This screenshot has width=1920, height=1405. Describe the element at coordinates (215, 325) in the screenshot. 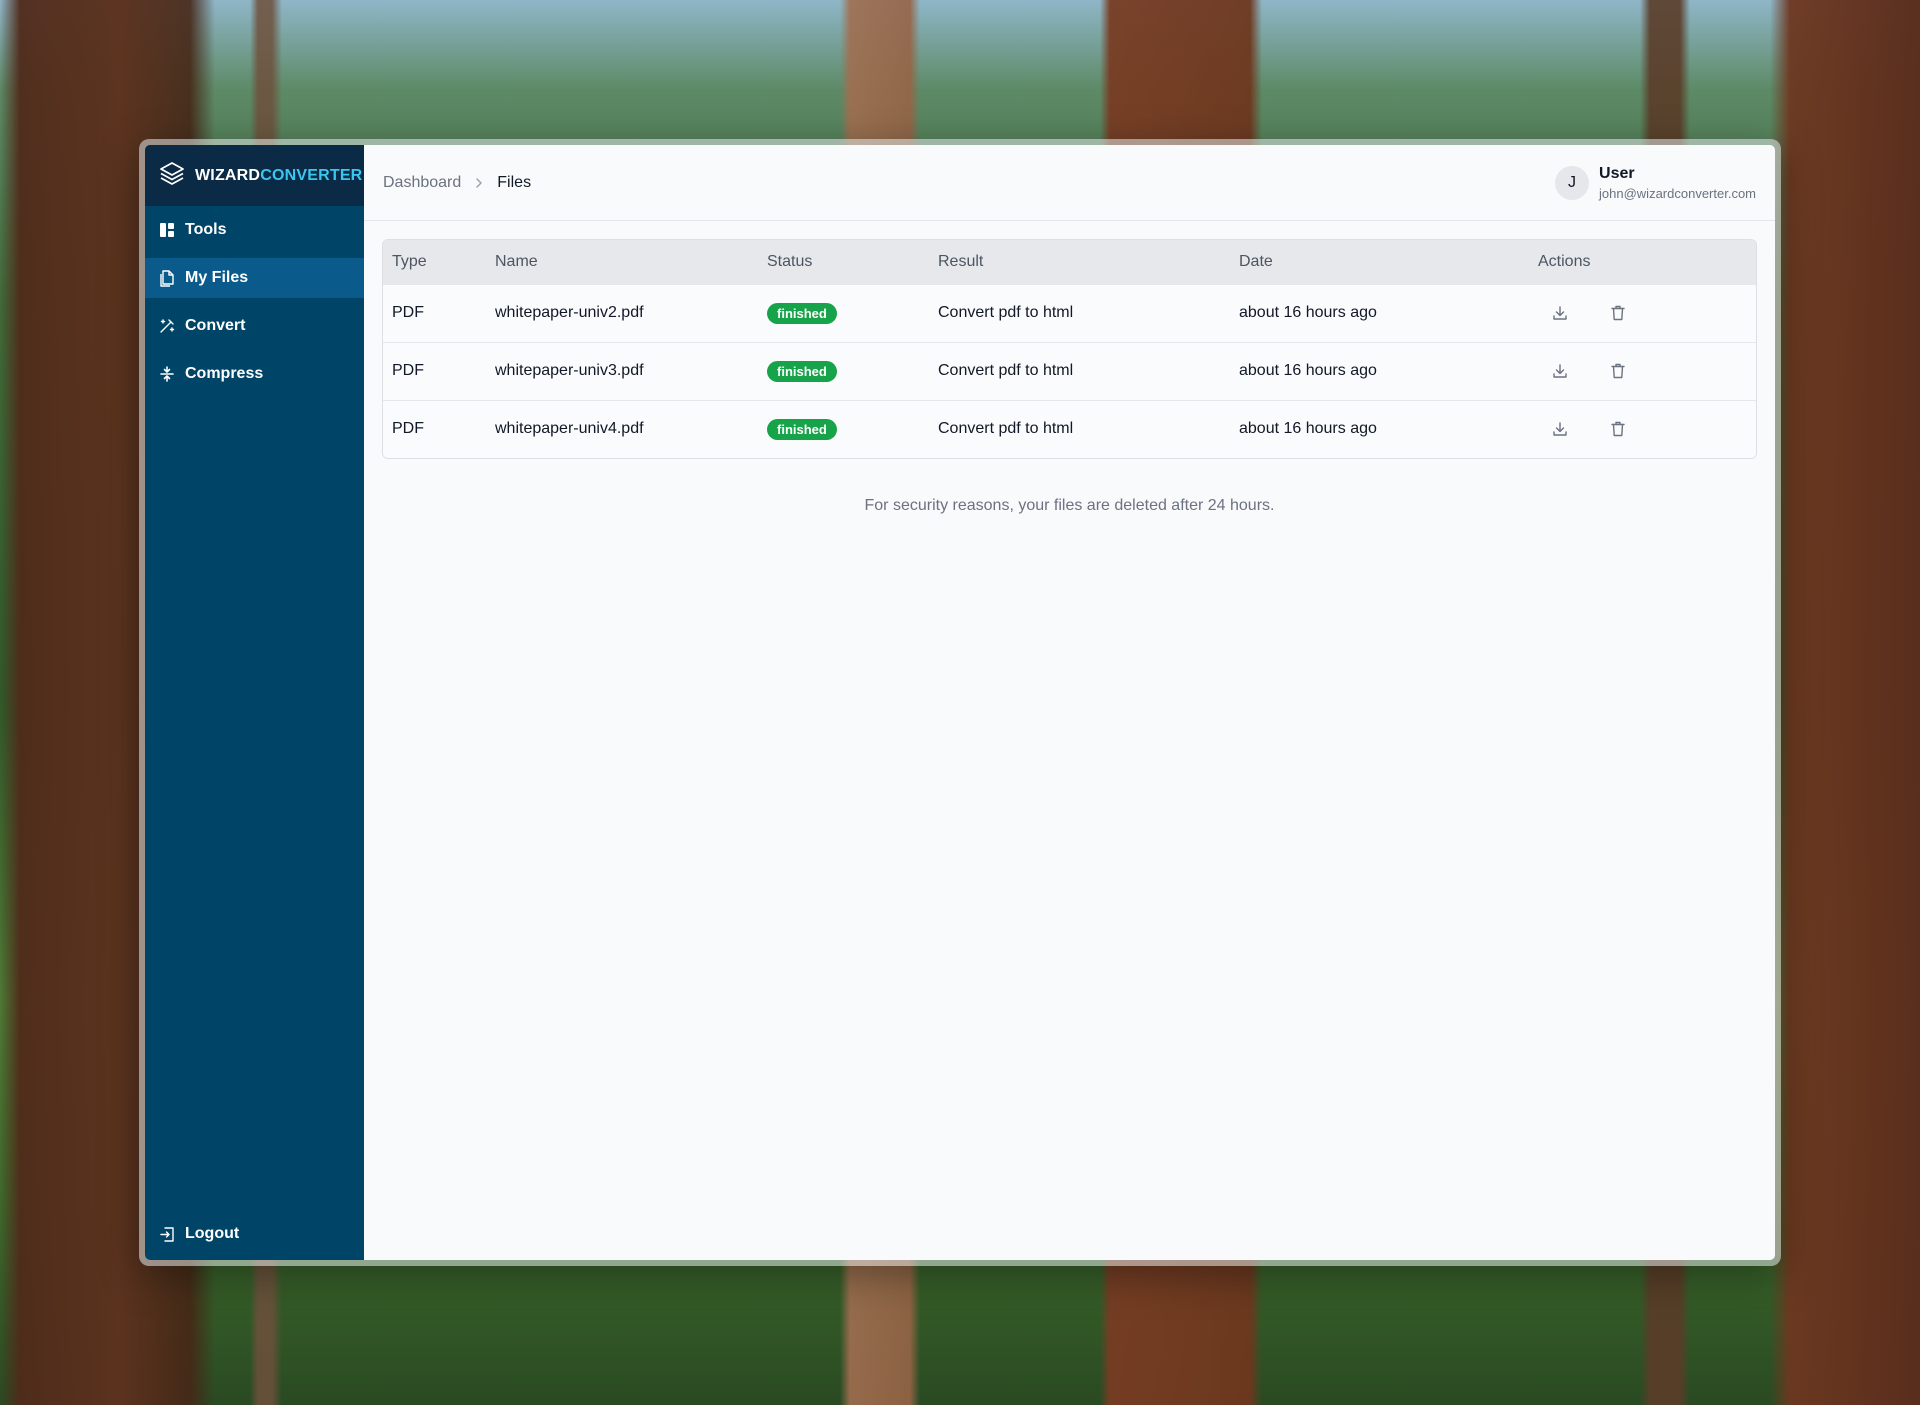

I see `sidebar-item-label: Convert` at that location.